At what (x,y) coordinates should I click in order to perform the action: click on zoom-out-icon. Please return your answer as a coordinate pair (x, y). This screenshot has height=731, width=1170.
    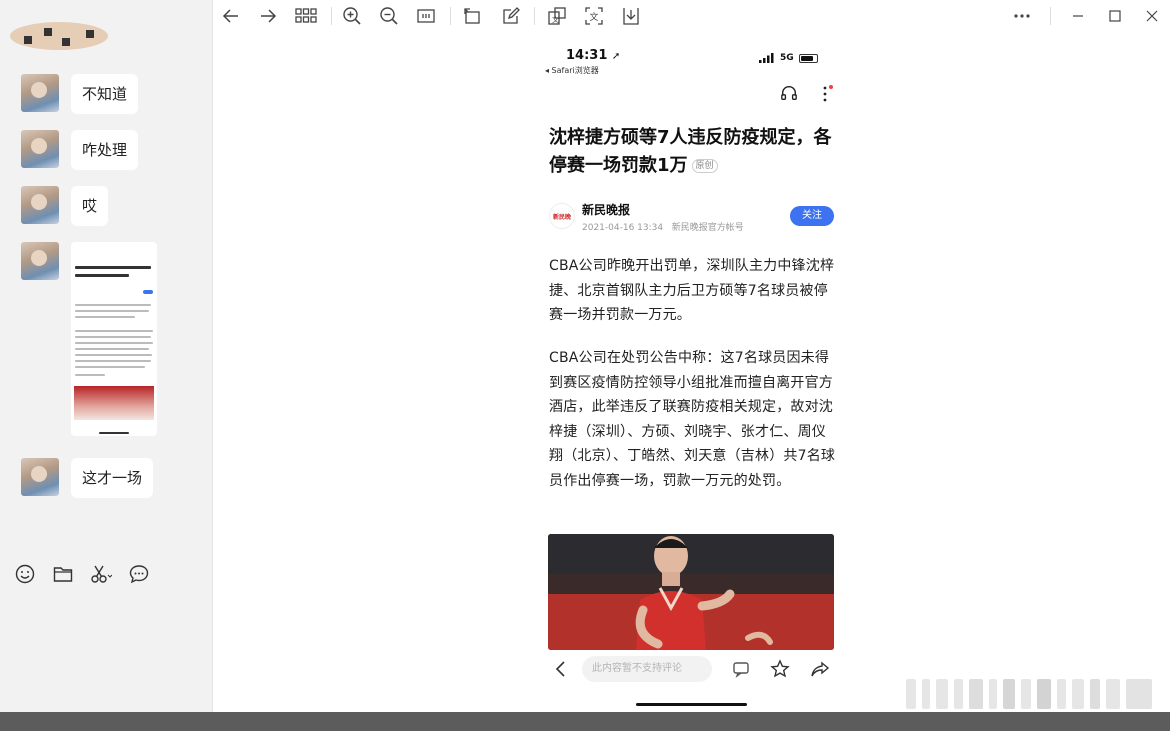
    Looking at the image, I should click on (389, 16).